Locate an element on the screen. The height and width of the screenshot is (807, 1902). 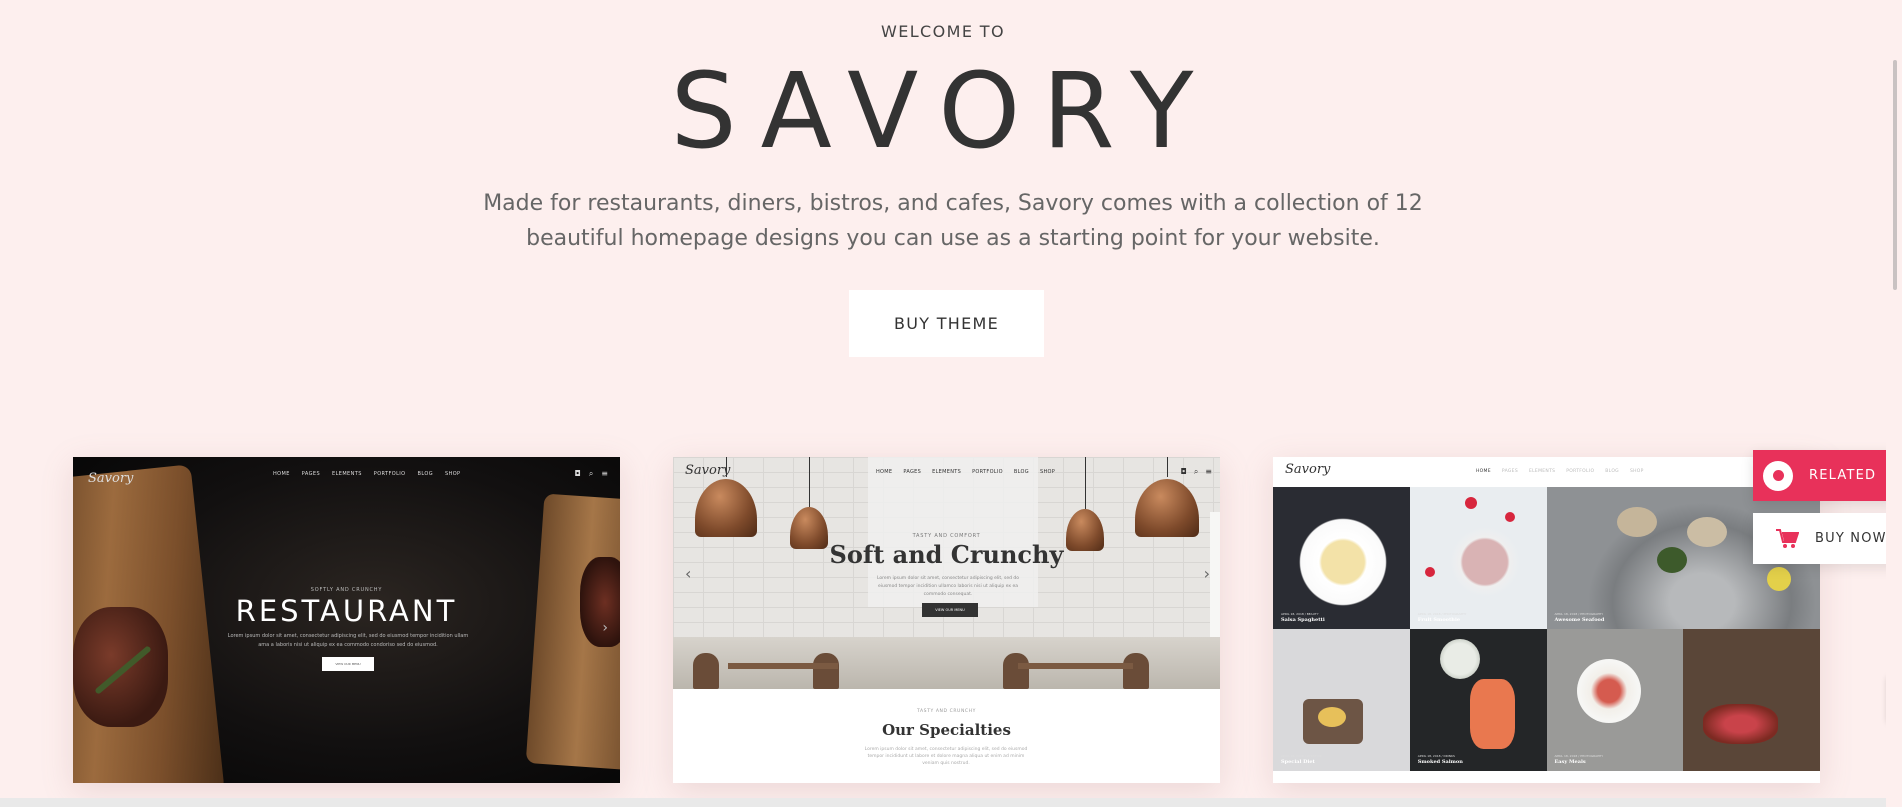
food-tile: APRIL 18, 2018 / DRINKS Smoked Salmon is located at coordinates (1478, 700).